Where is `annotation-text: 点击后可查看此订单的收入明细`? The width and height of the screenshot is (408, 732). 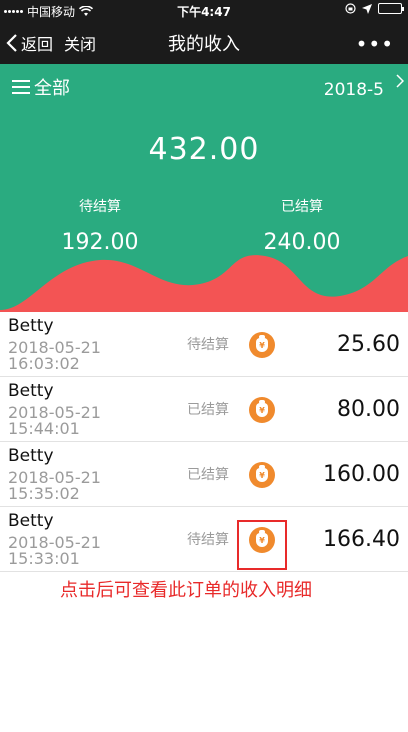
annotation-text: 点击后可查看此订单的收入明细 is located at coordinates (186, 590).